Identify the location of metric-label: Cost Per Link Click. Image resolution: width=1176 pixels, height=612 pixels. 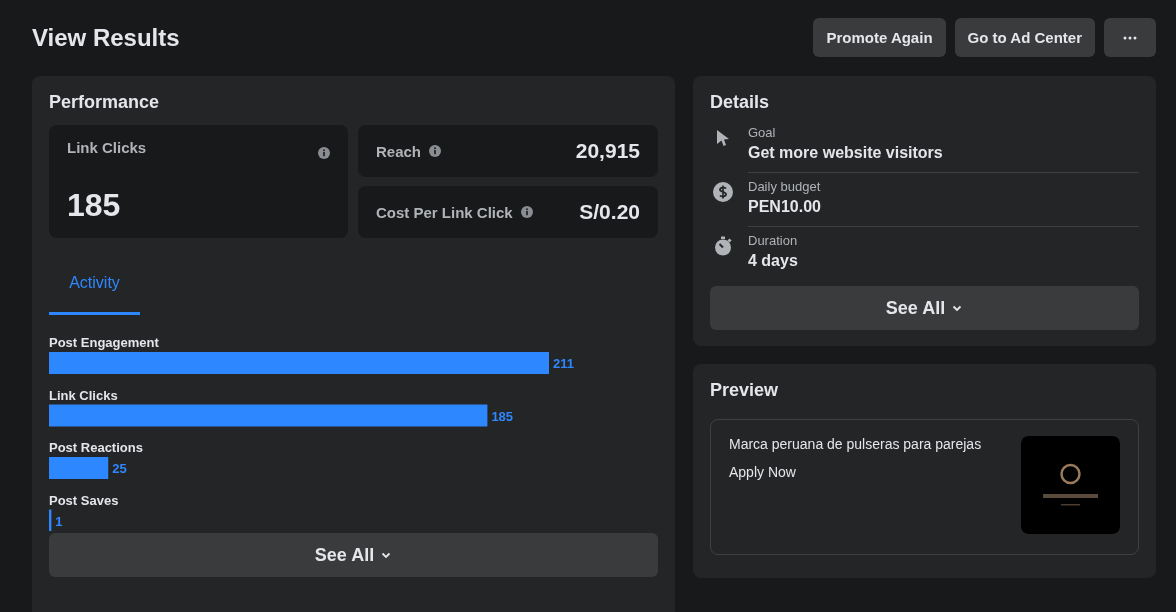
(444, 212).